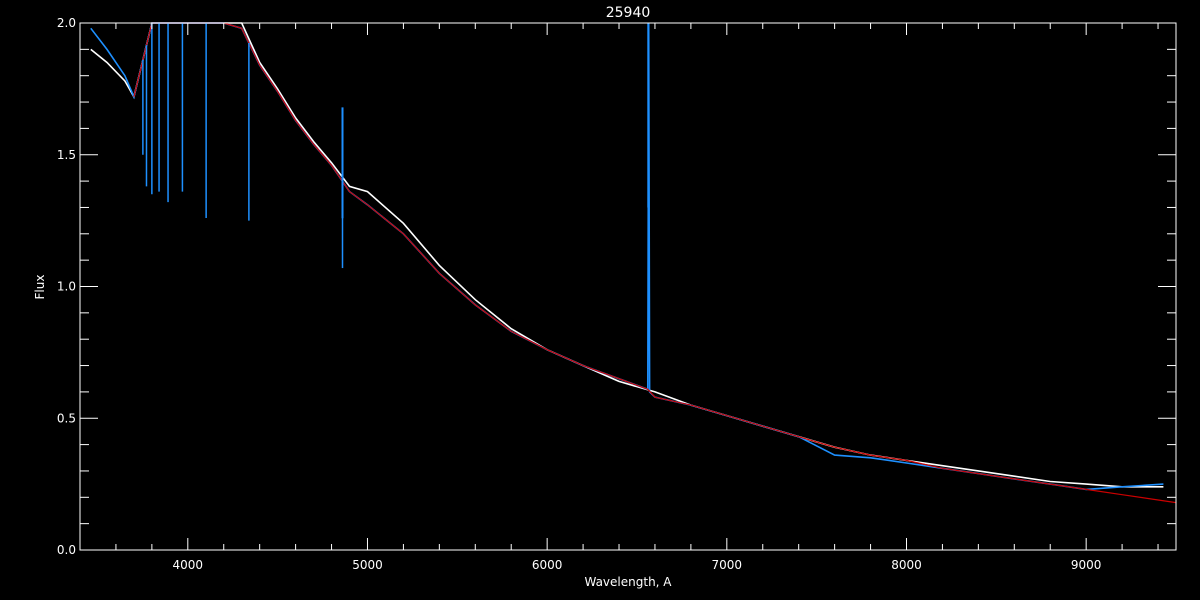 This screenshot has width=1200, height=600. What do you see at coordinates (628, 13) in the screenshot?
I see `chart-title: 25940` at bounding box center [628, 13].